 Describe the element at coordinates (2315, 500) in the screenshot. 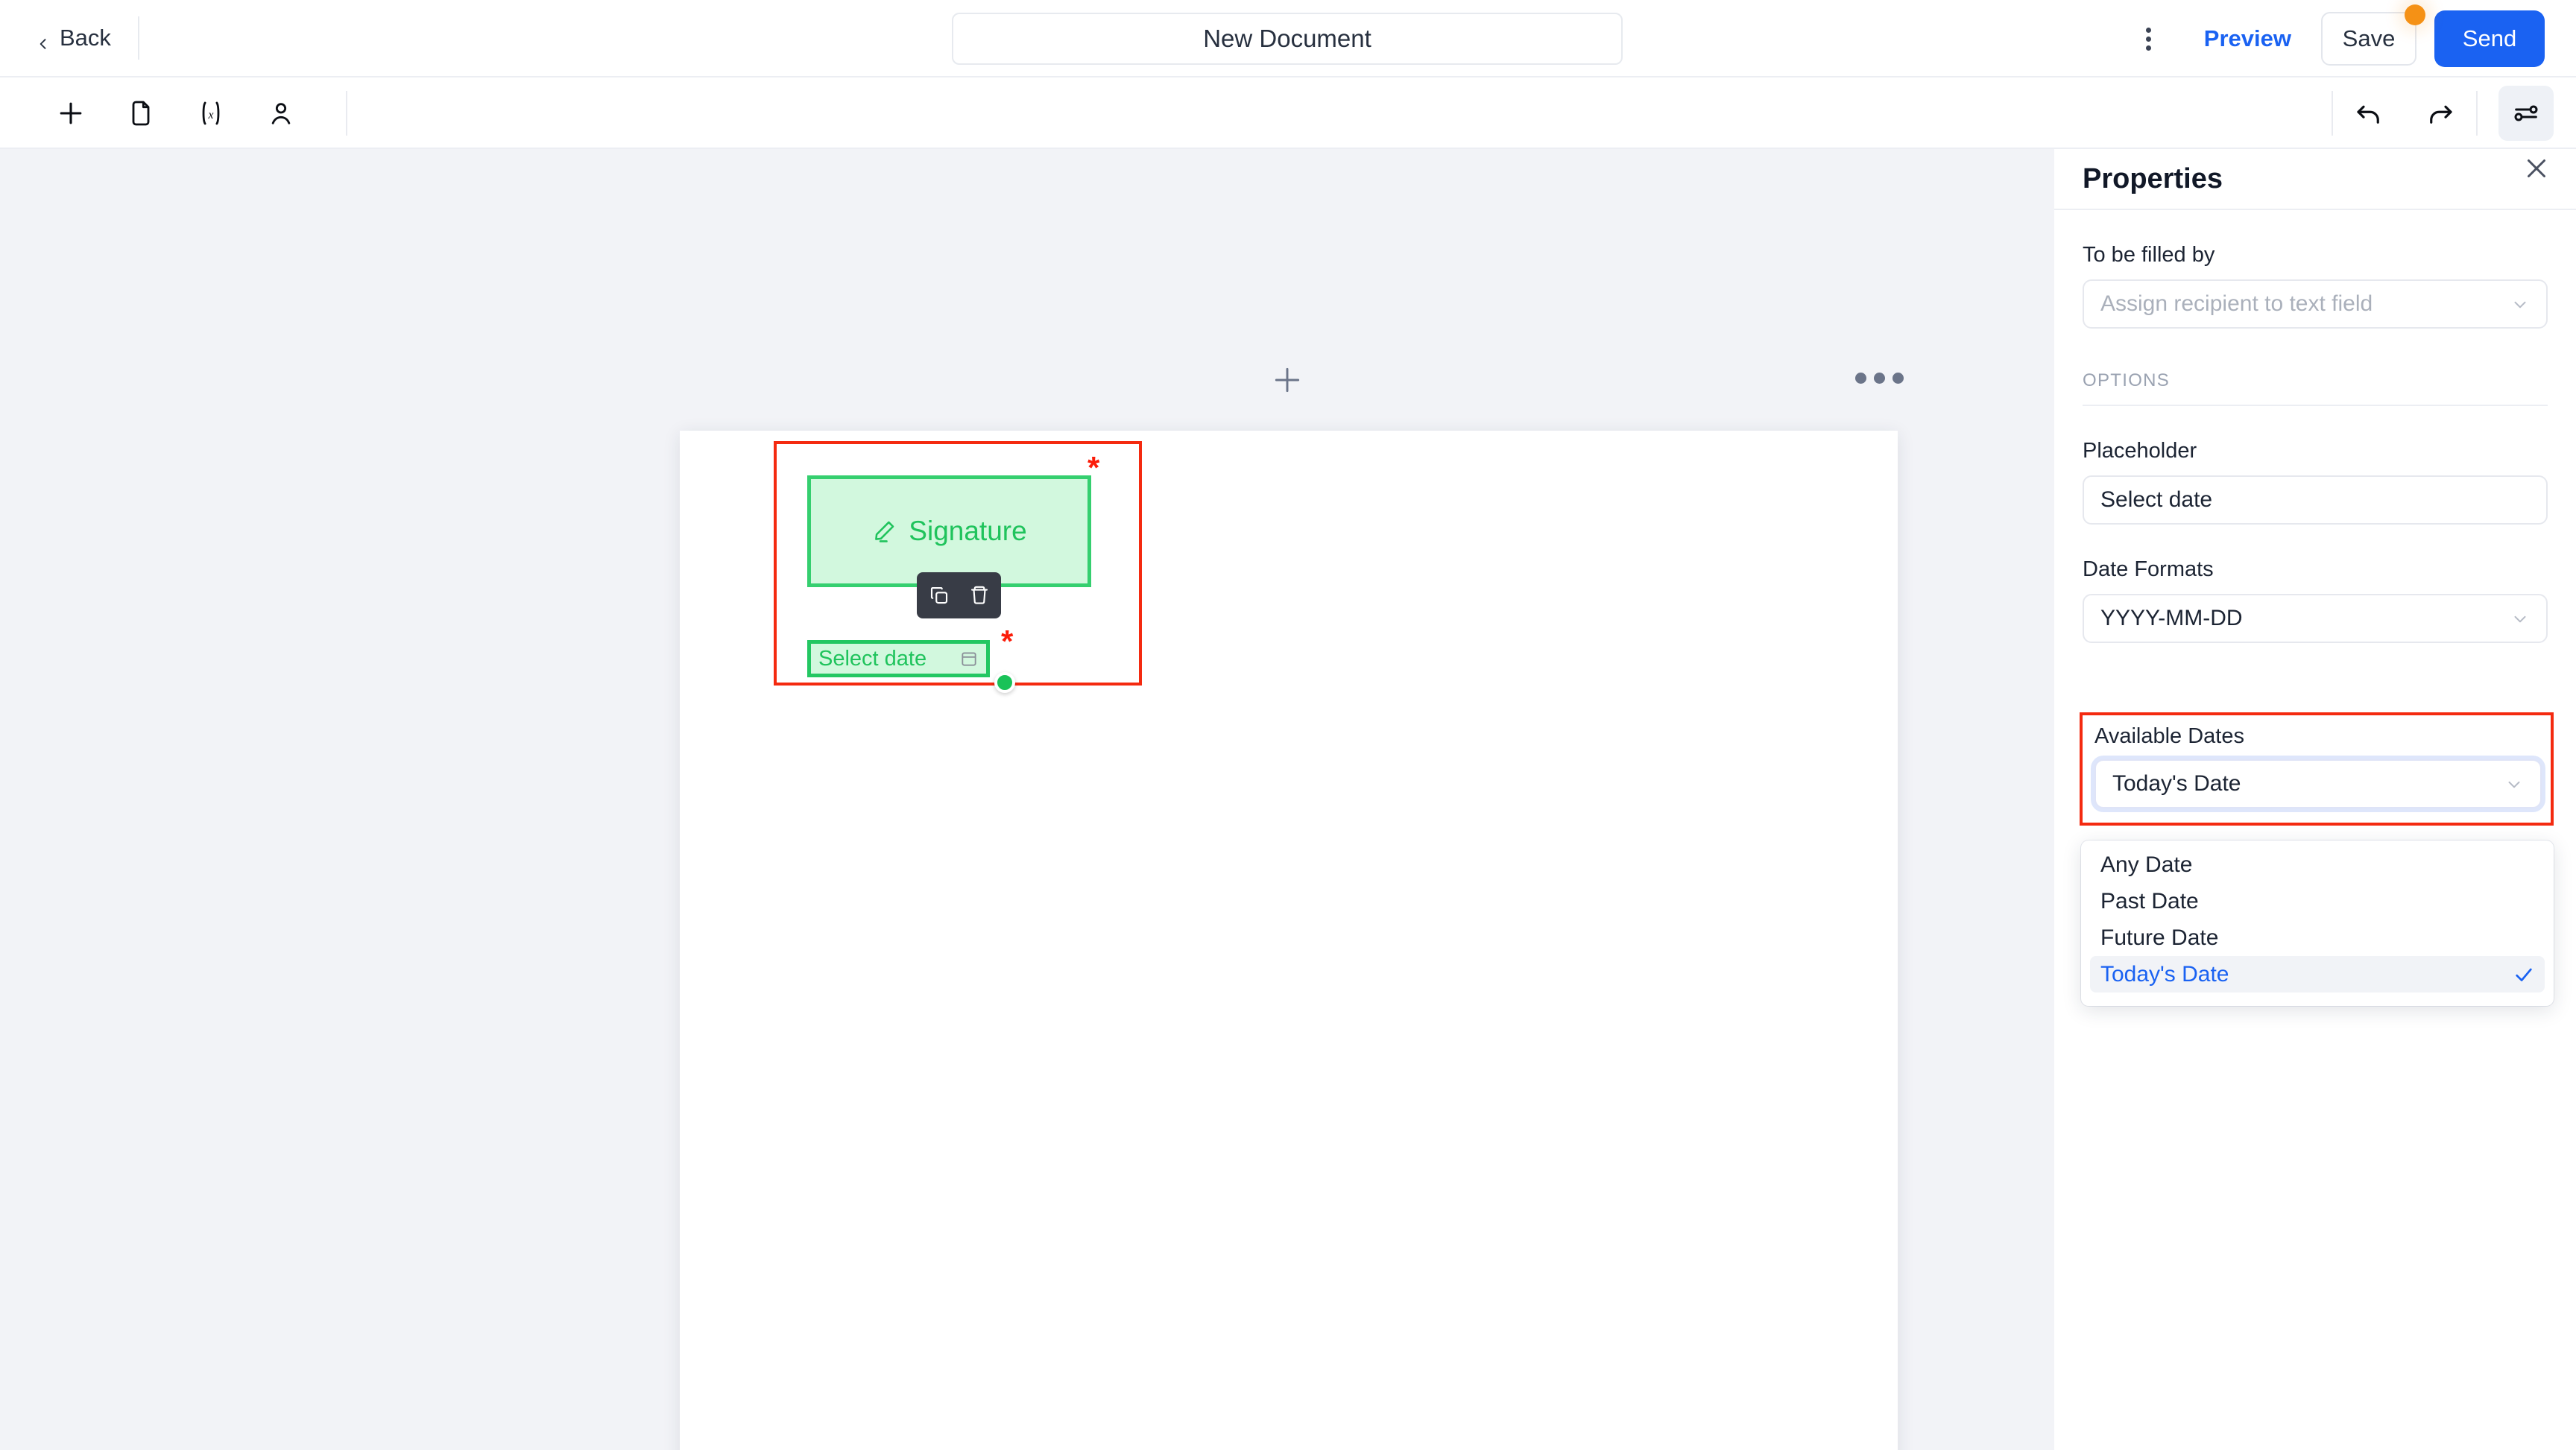

I see `placeholder-input` at that location.